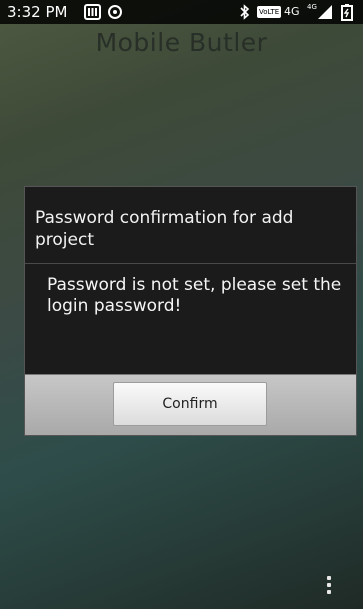  Describe the element at coordinates (245, 12) in the screenshot. I see `bluetooth-icon` at that location.